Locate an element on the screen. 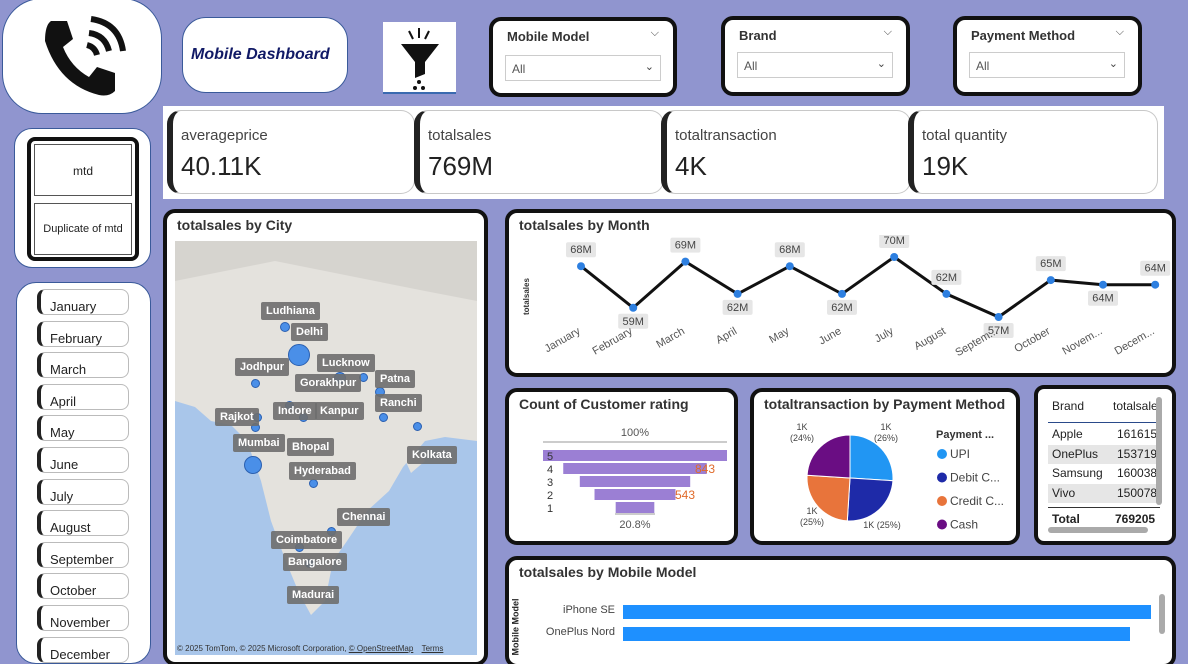  logo-card is located at coordinates (82, 57).